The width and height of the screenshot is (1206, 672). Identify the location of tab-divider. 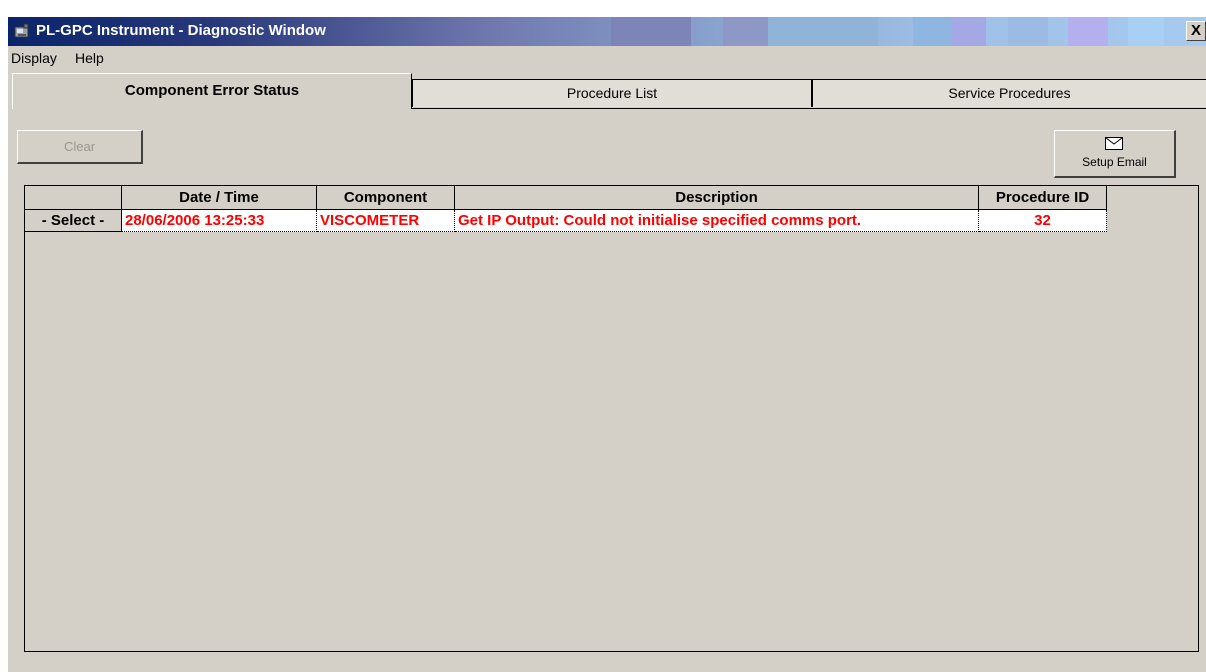
(809, 108).